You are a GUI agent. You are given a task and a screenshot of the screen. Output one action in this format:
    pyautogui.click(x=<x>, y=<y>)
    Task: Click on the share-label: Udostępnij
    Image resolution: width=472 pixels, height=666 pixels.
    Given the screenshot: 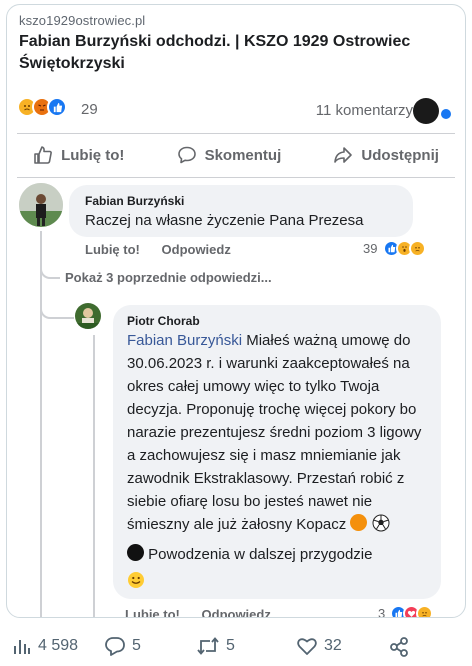 What is the action you would take?
    pyautogui.click(x=400, y=155)
    